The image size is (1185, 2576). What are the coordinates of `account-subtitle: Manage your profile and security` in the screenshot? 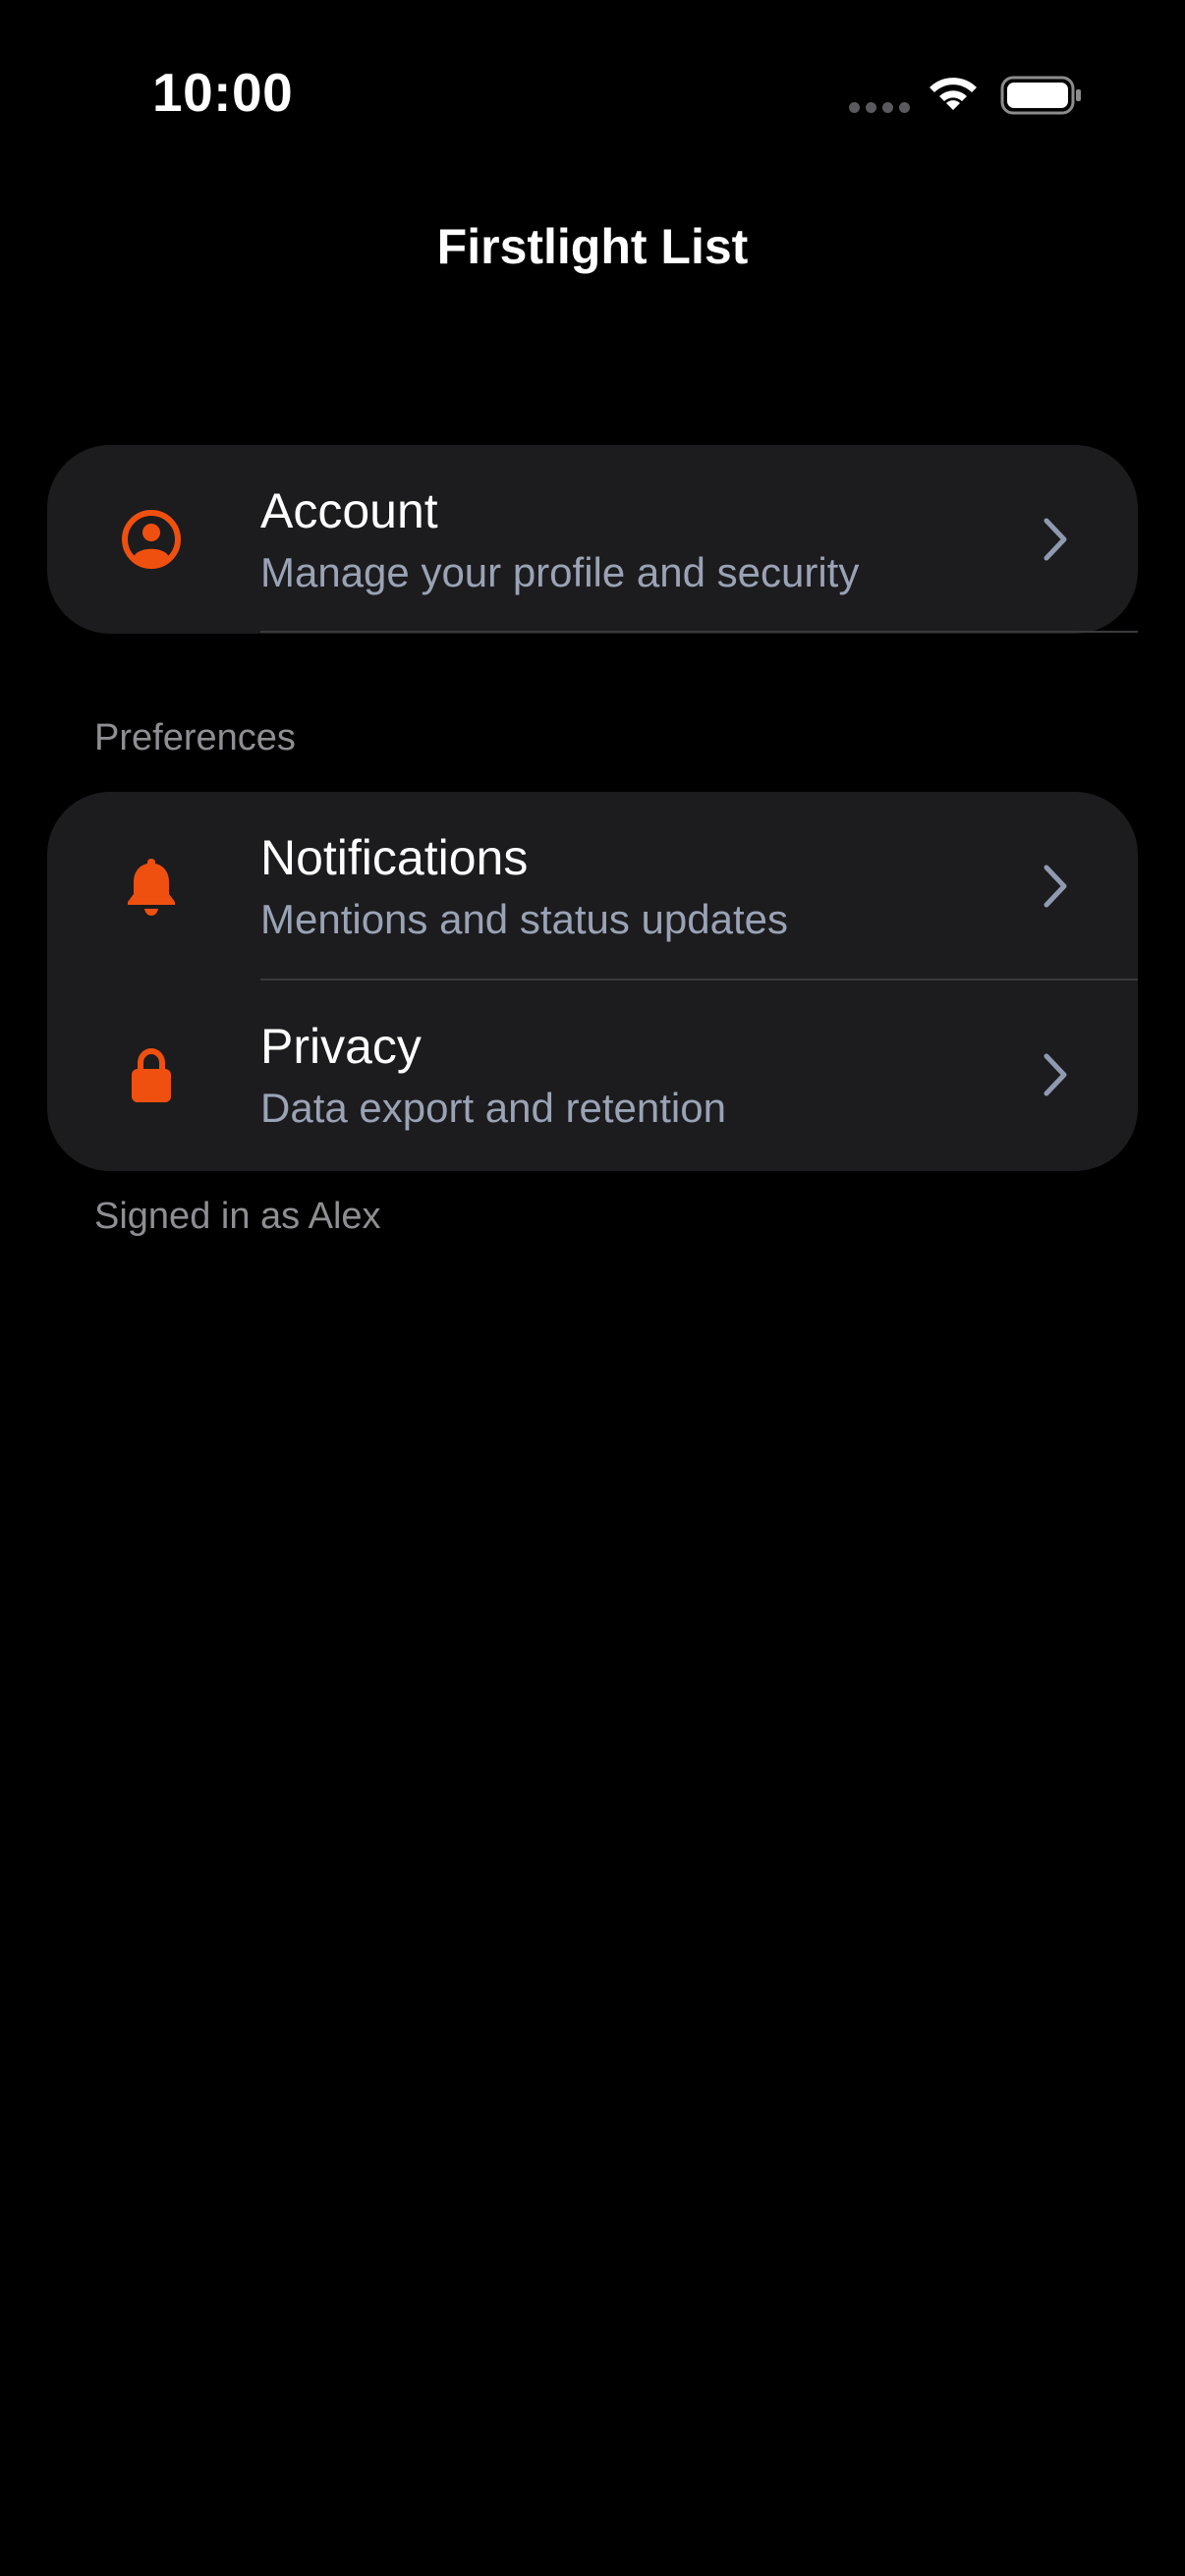 It's located at (560, 572).